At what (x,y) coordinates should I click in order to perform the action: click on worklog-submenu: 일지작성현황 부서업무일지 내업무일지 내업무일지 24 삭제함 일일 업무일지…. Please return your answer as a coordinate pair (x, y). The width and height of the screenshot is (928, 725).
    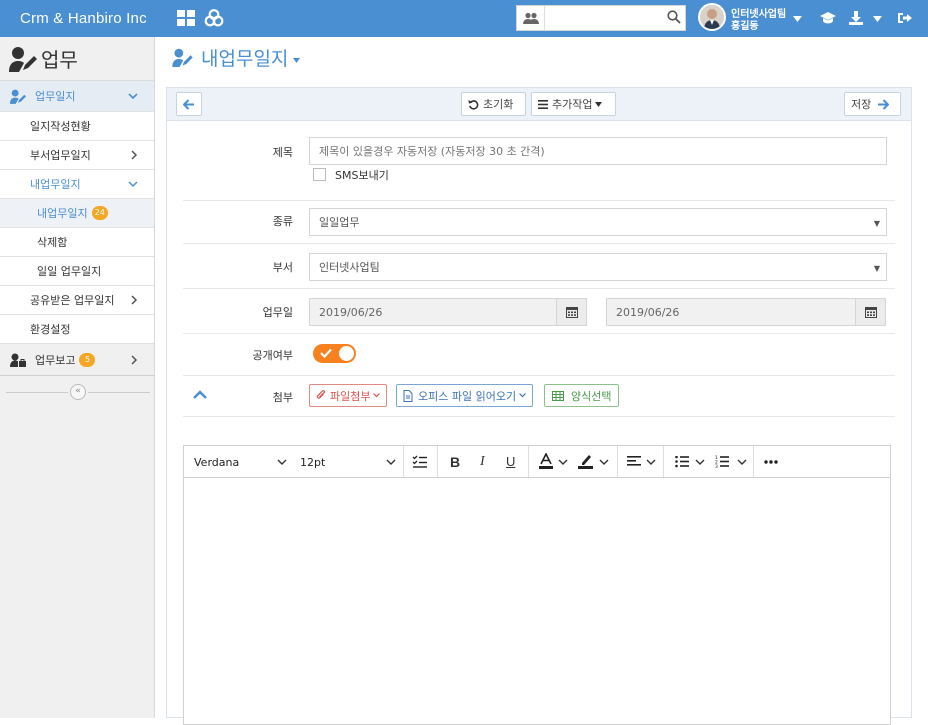
    Looking at the image, I should click on (77, 228).